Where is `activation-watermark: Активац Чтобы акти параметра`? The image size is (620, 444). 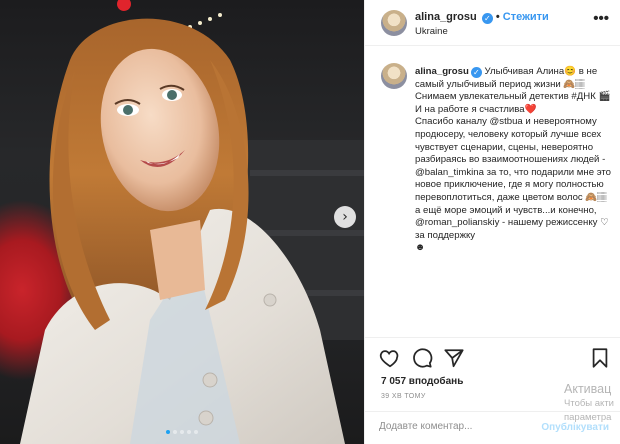 activation-watermark: Активац Чтобы акти параметра is located at coordinates (589, 403).